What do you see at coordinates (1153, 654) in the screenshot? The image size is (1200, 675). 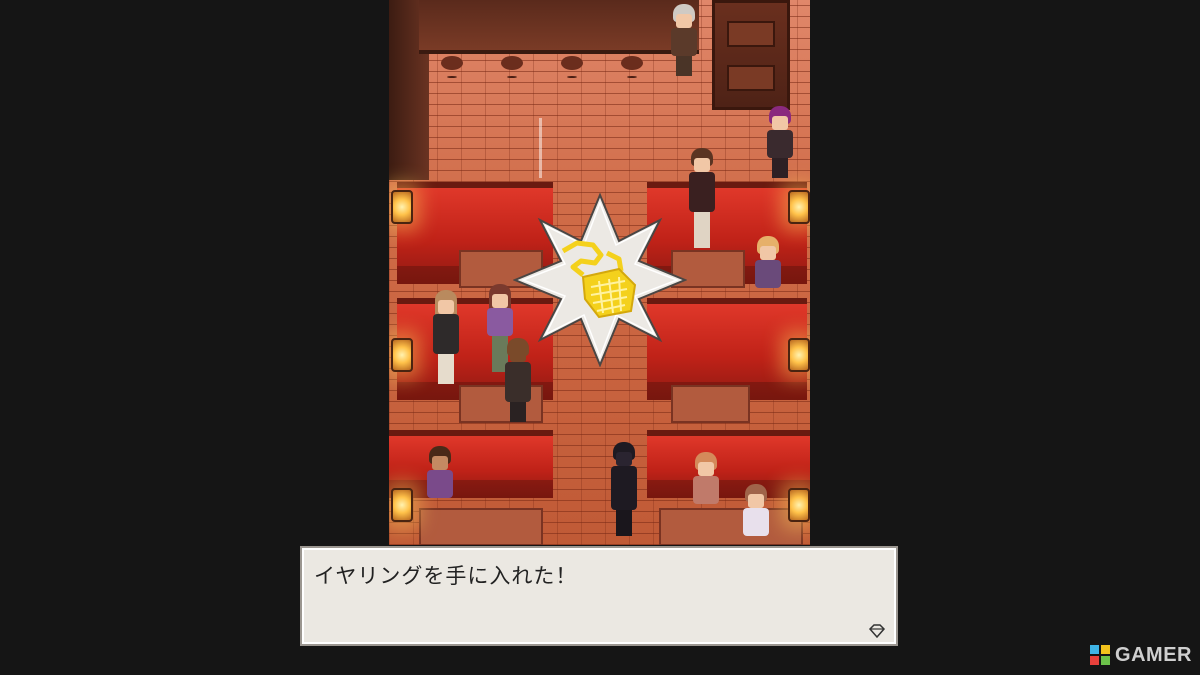 I see `watermark-text: GAMER` at bounding box center [1153, 654].